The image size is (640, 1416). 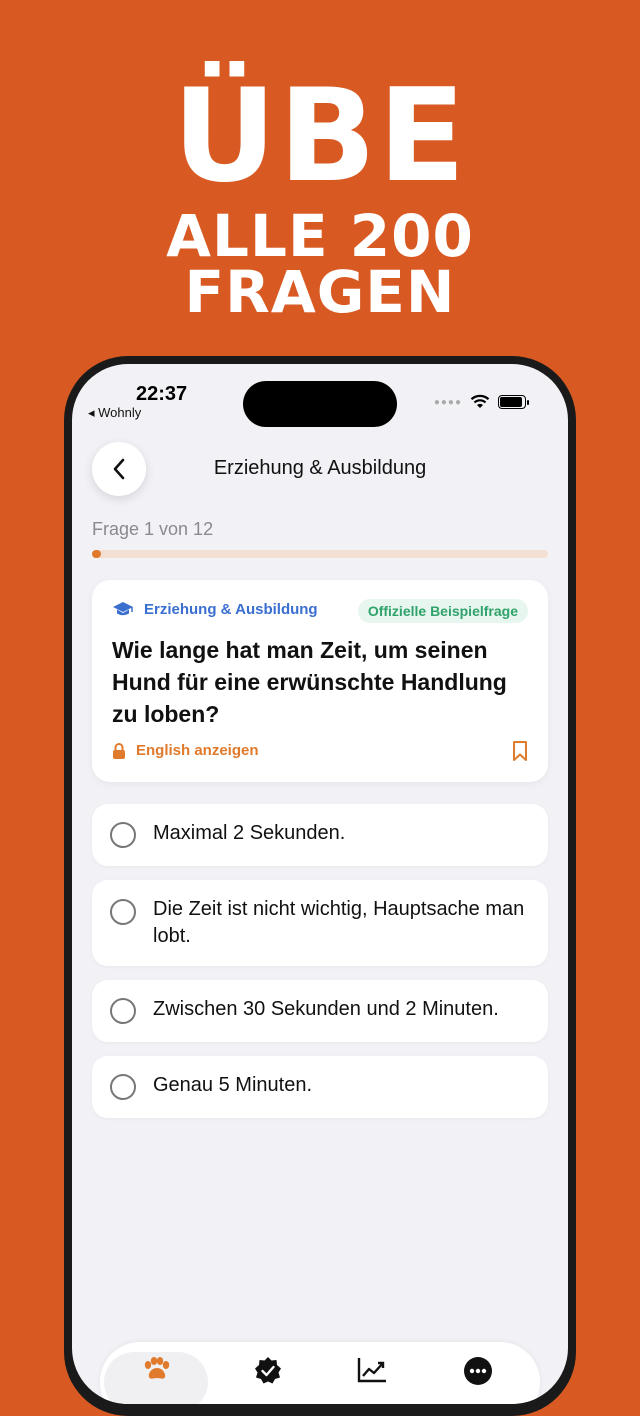 I want to click on answer-text: Zwischen 30 Sekunden und 2 Minuten., so click(x=326, y=1009).